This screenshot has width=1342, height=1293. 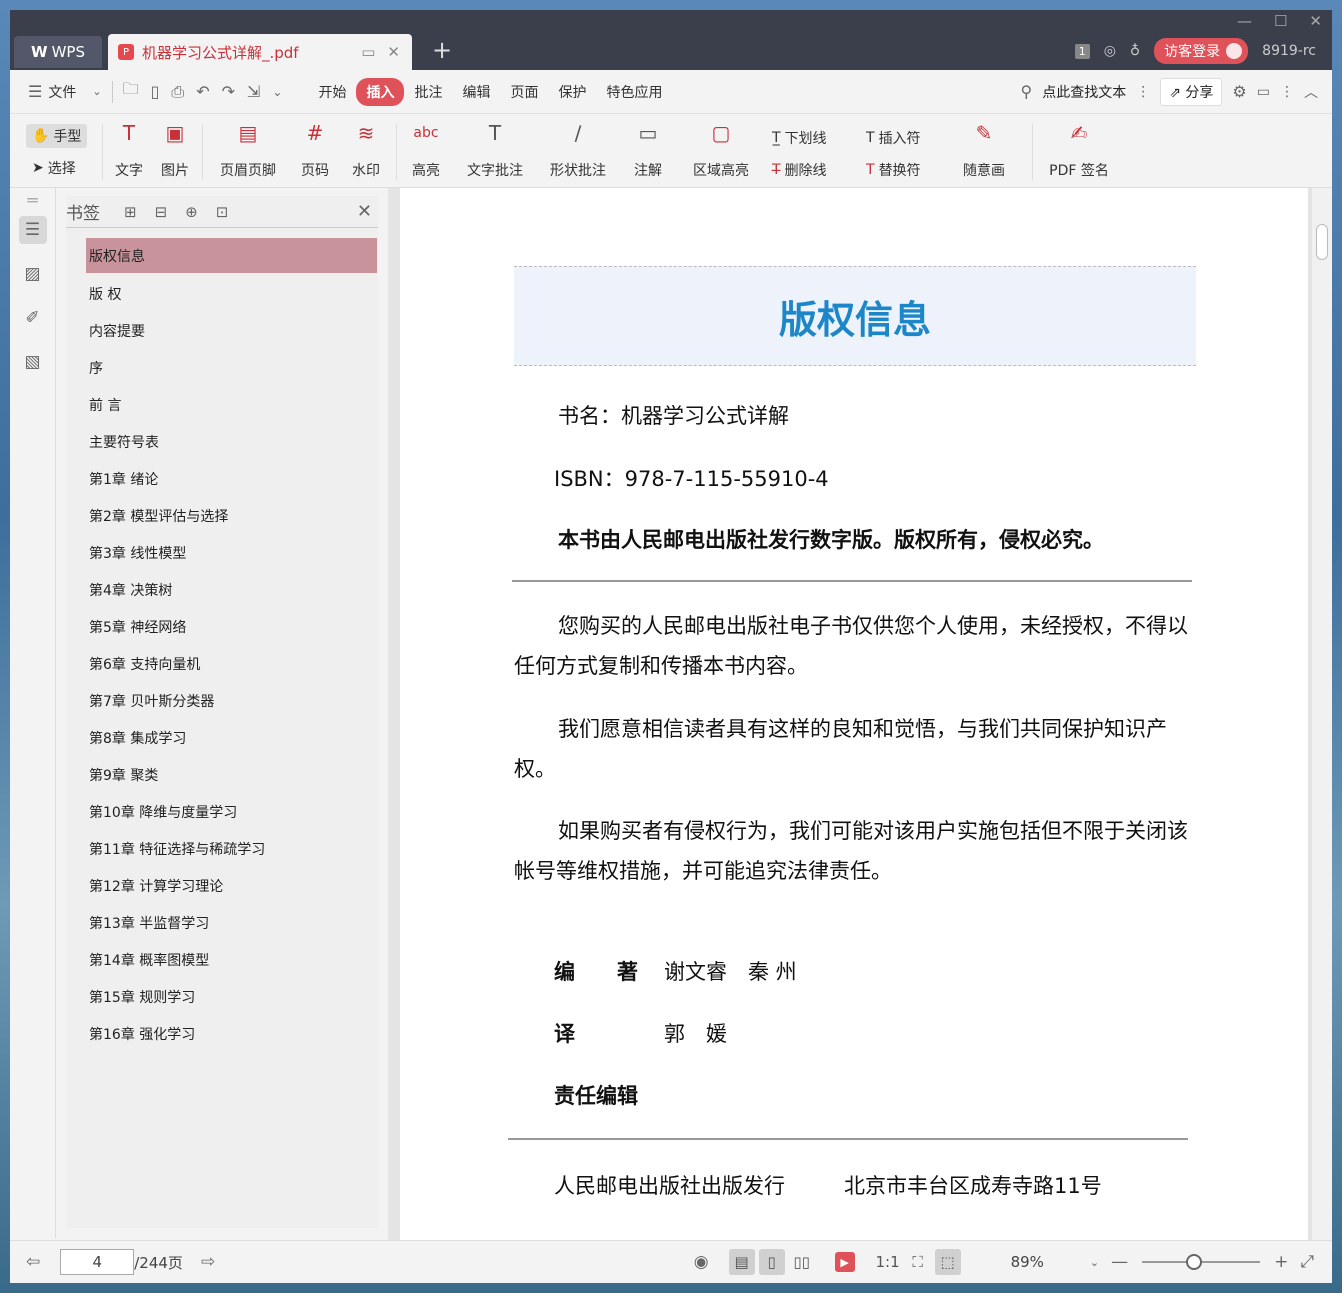 I want to click on zoom-slider, so click(x=1201, y=1262).